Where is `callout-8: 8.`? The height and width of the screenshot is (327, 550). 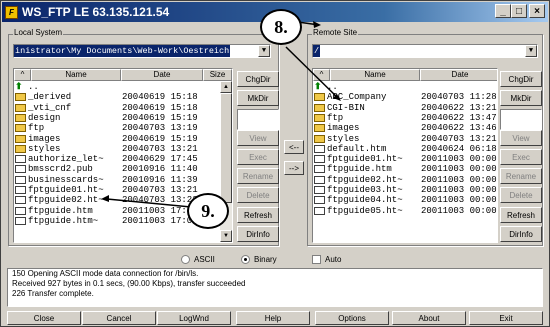 callout-8: 8. is located at coordinates (281, 27).